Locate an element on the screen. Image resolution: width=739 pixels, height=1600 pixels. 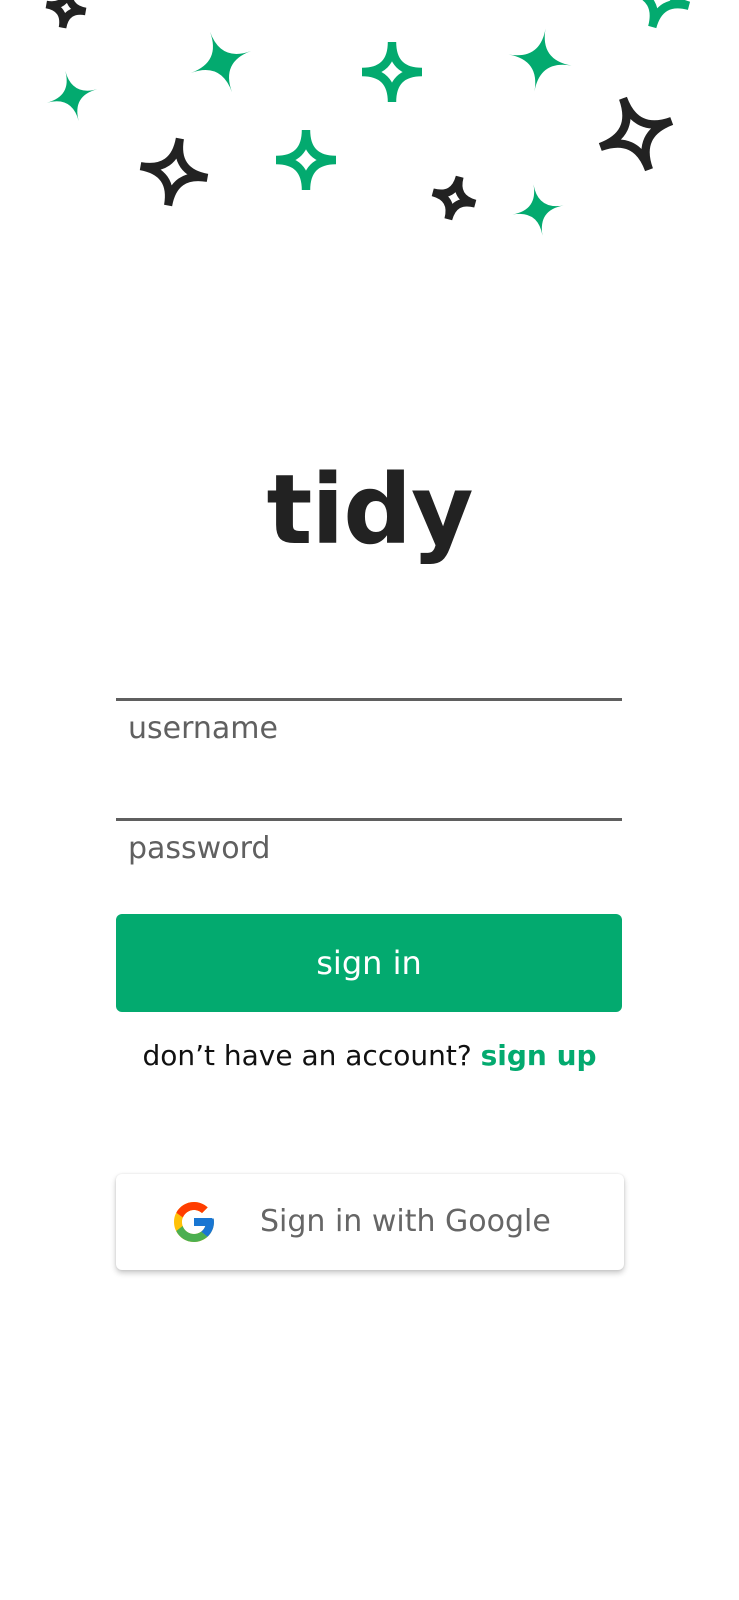
sign-up-link: sign up is located at coordinates (539, 1055).